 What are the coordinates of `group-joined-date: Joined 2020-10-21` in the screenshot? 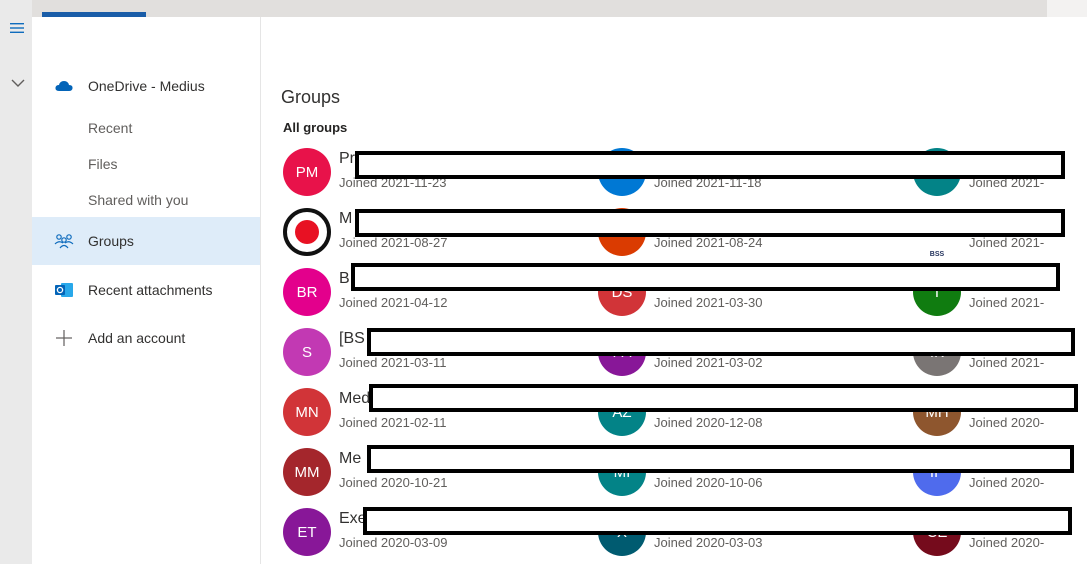 It's located at (393, 482).